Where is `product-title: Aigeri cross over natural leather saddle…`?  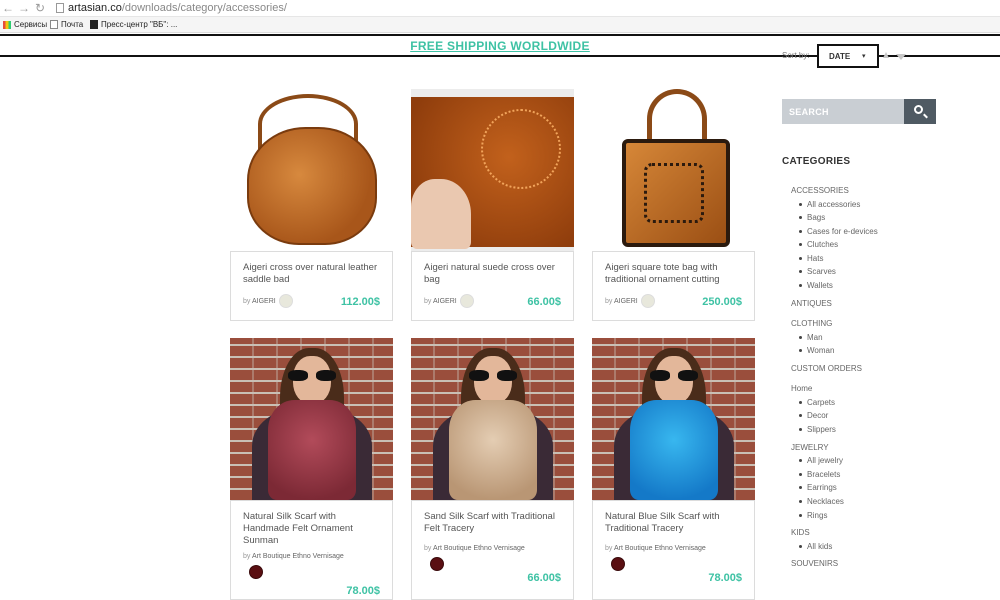
product-title: Aigeri cross over natural leather saddle… is located at coordinates (311, 272).